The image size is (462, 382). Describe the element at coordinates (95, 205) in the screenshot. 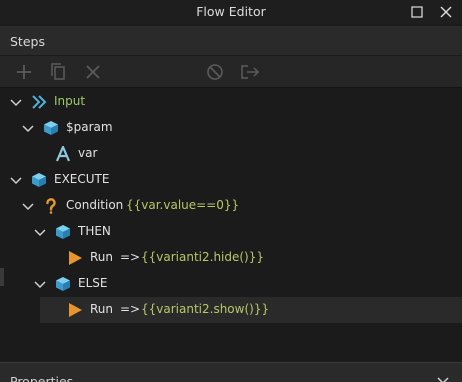

I see `node-label-condition: Condition` at that location.